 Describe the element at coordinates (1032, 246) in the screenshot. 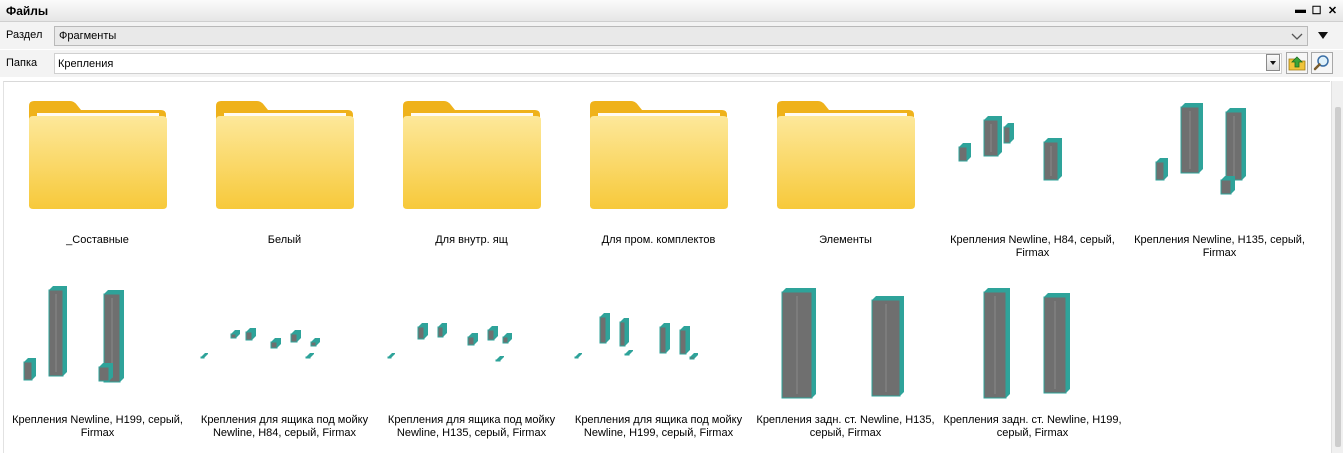

I see `item-label: Крепления Newline, H84, серый, Firmax` at that location.